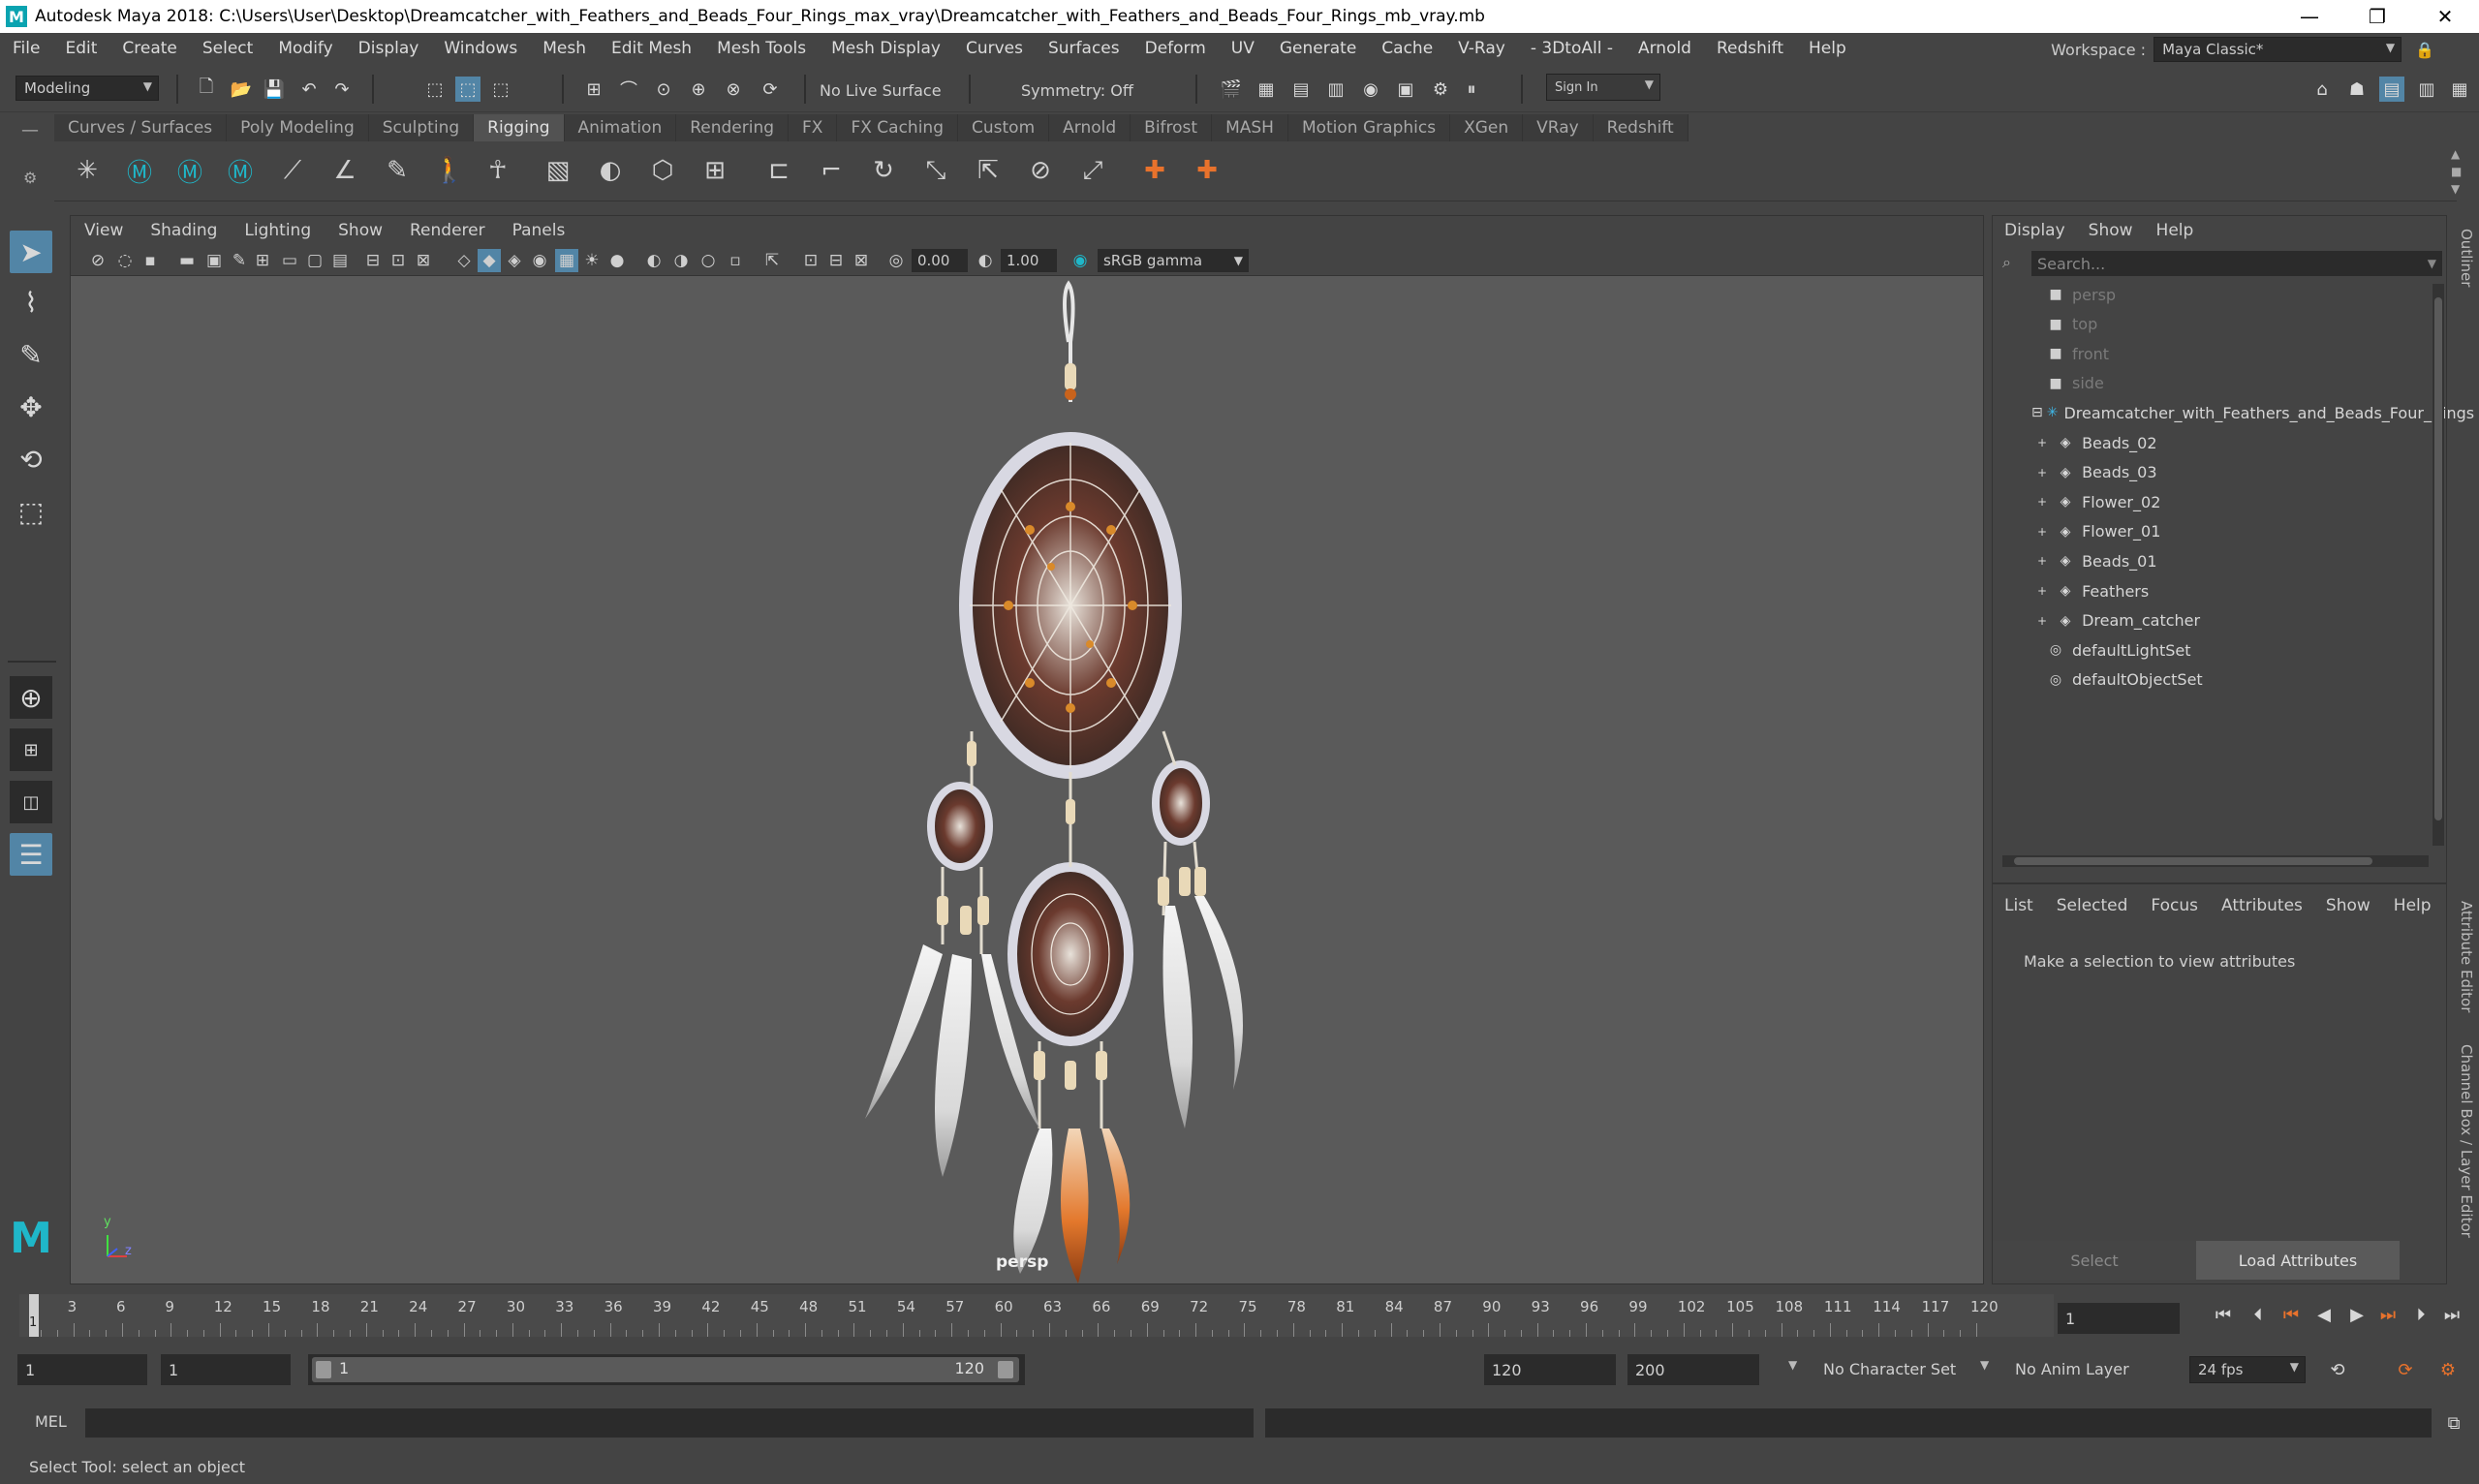 This screenshot has width=2479, height=1484. What do you see at coordinates (2019, 905) in the screenshot?
I see `attribute-menu-list: List` at bounding box center [2019, 905].